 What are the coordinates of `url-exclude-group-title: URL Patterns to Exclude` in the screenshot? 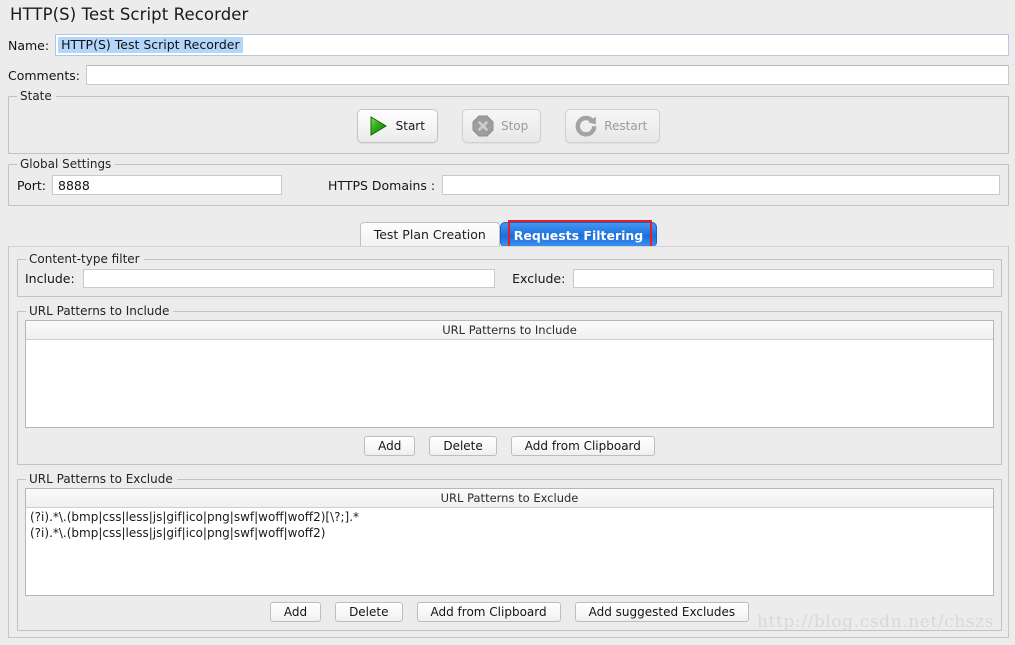 It's located at (101, 479).